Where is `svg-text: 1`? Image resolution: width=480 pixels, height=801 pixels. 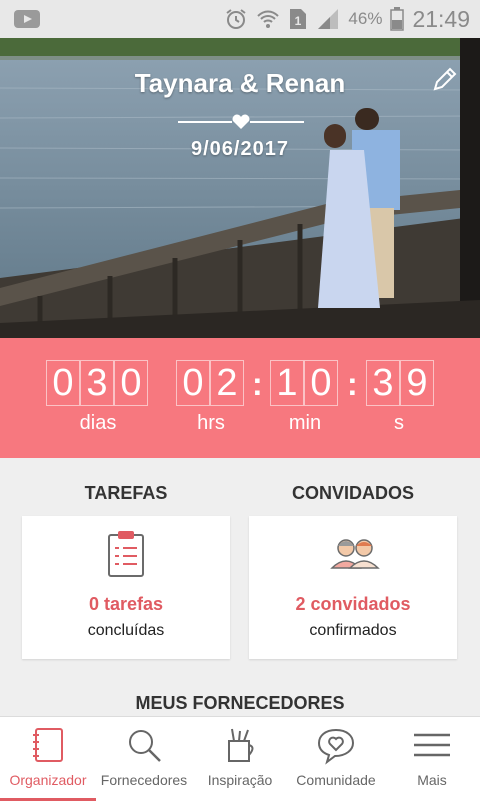
svg-text: 1 is located at coordinates (298, 21).